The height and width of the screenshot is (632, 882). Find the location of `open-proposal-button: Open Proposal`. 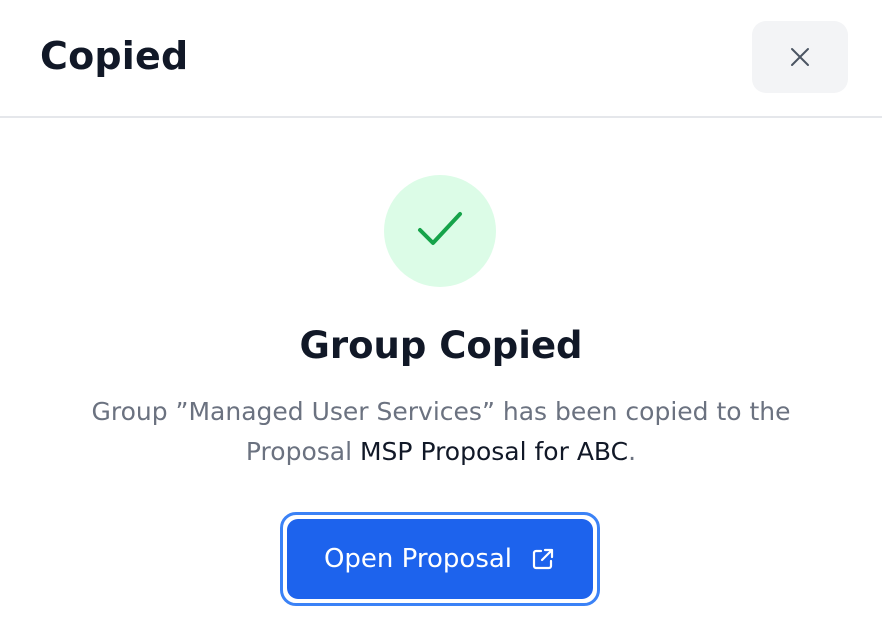

open-proposal-button: Open Proposal is located at coordinates (440, 559).